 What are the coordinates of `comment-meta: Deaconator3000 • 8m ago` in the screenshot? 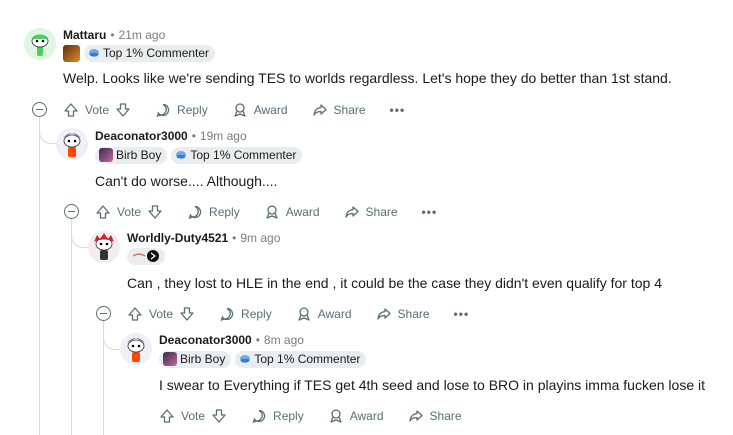 It's located at (231, 340).